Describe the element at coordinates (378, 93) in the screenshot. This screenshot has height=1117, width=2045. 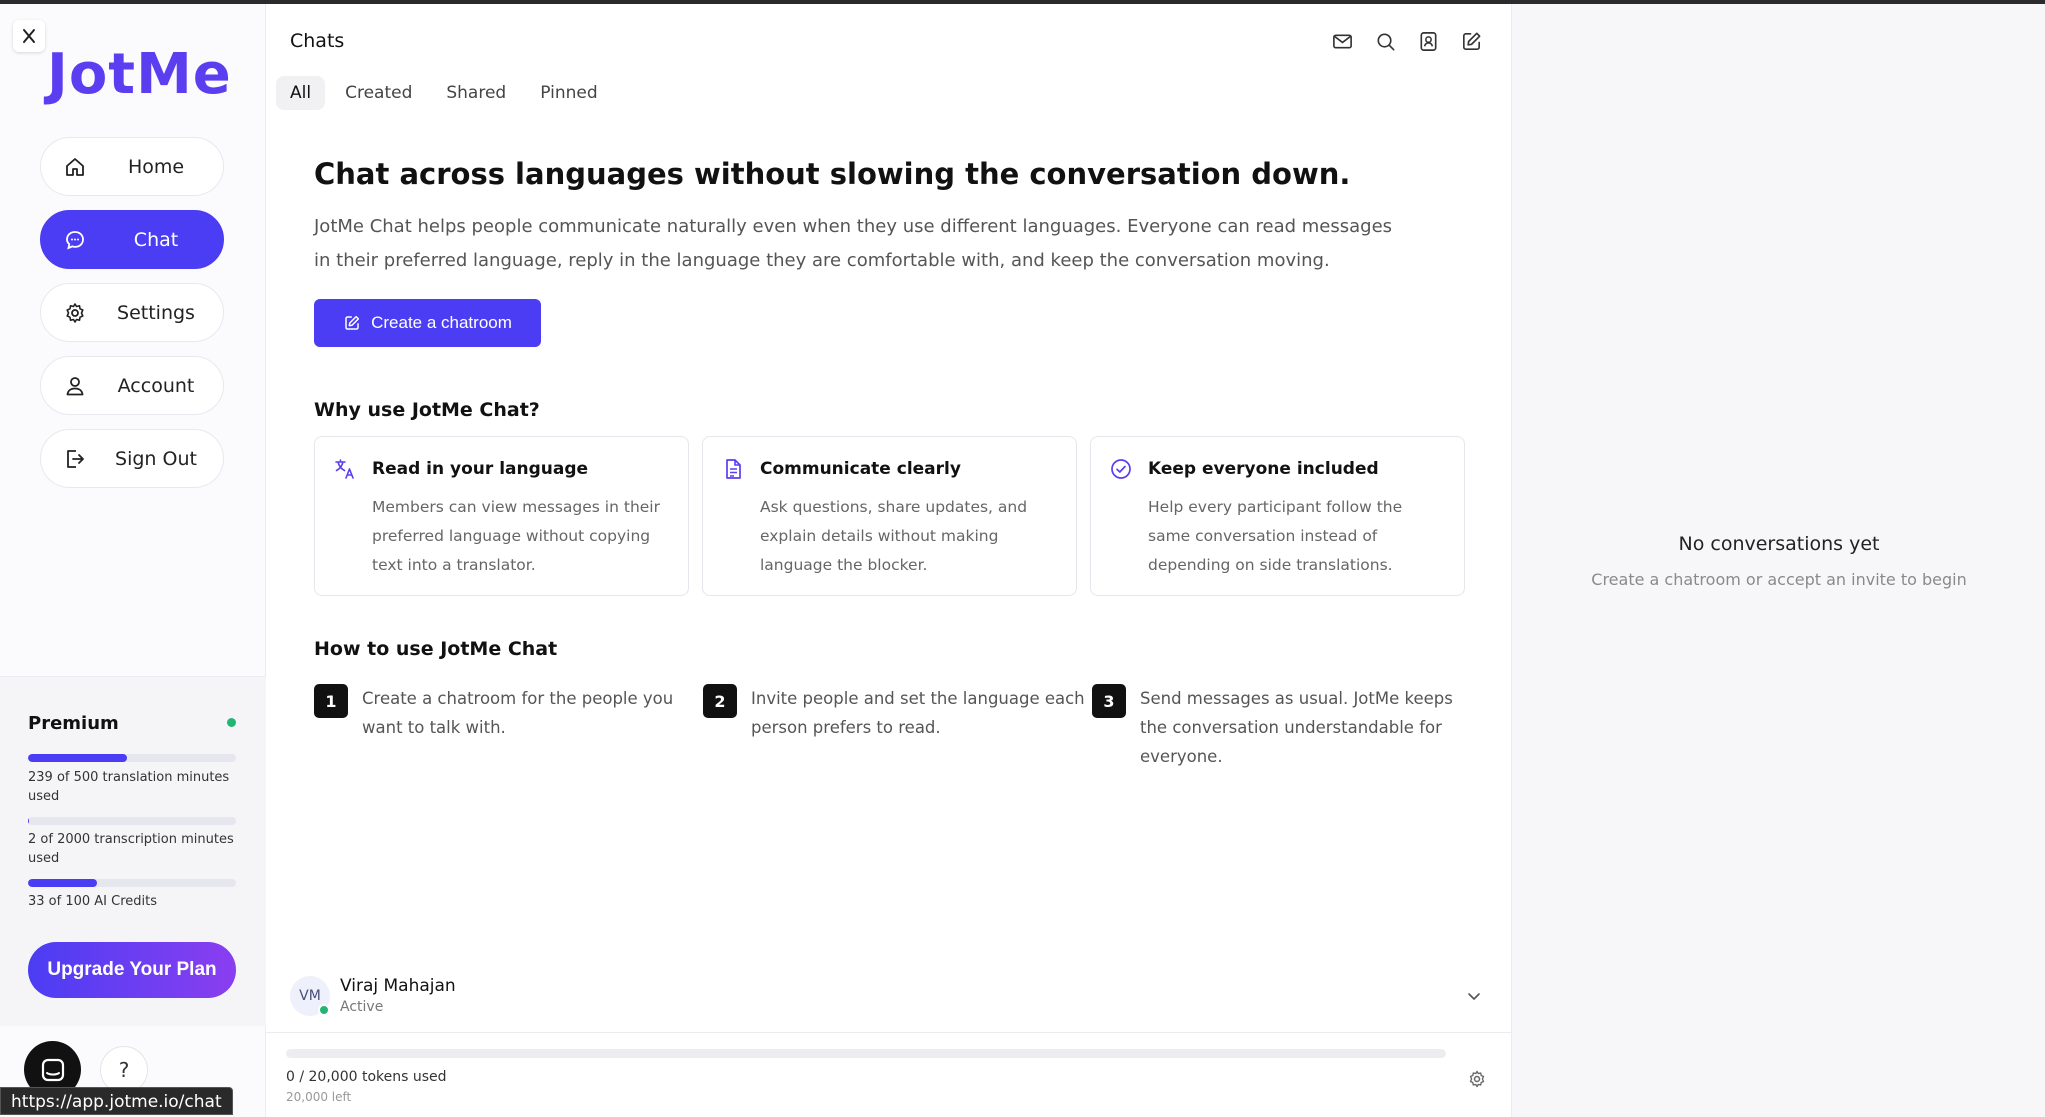
I see `tab-created: Created` at that location.